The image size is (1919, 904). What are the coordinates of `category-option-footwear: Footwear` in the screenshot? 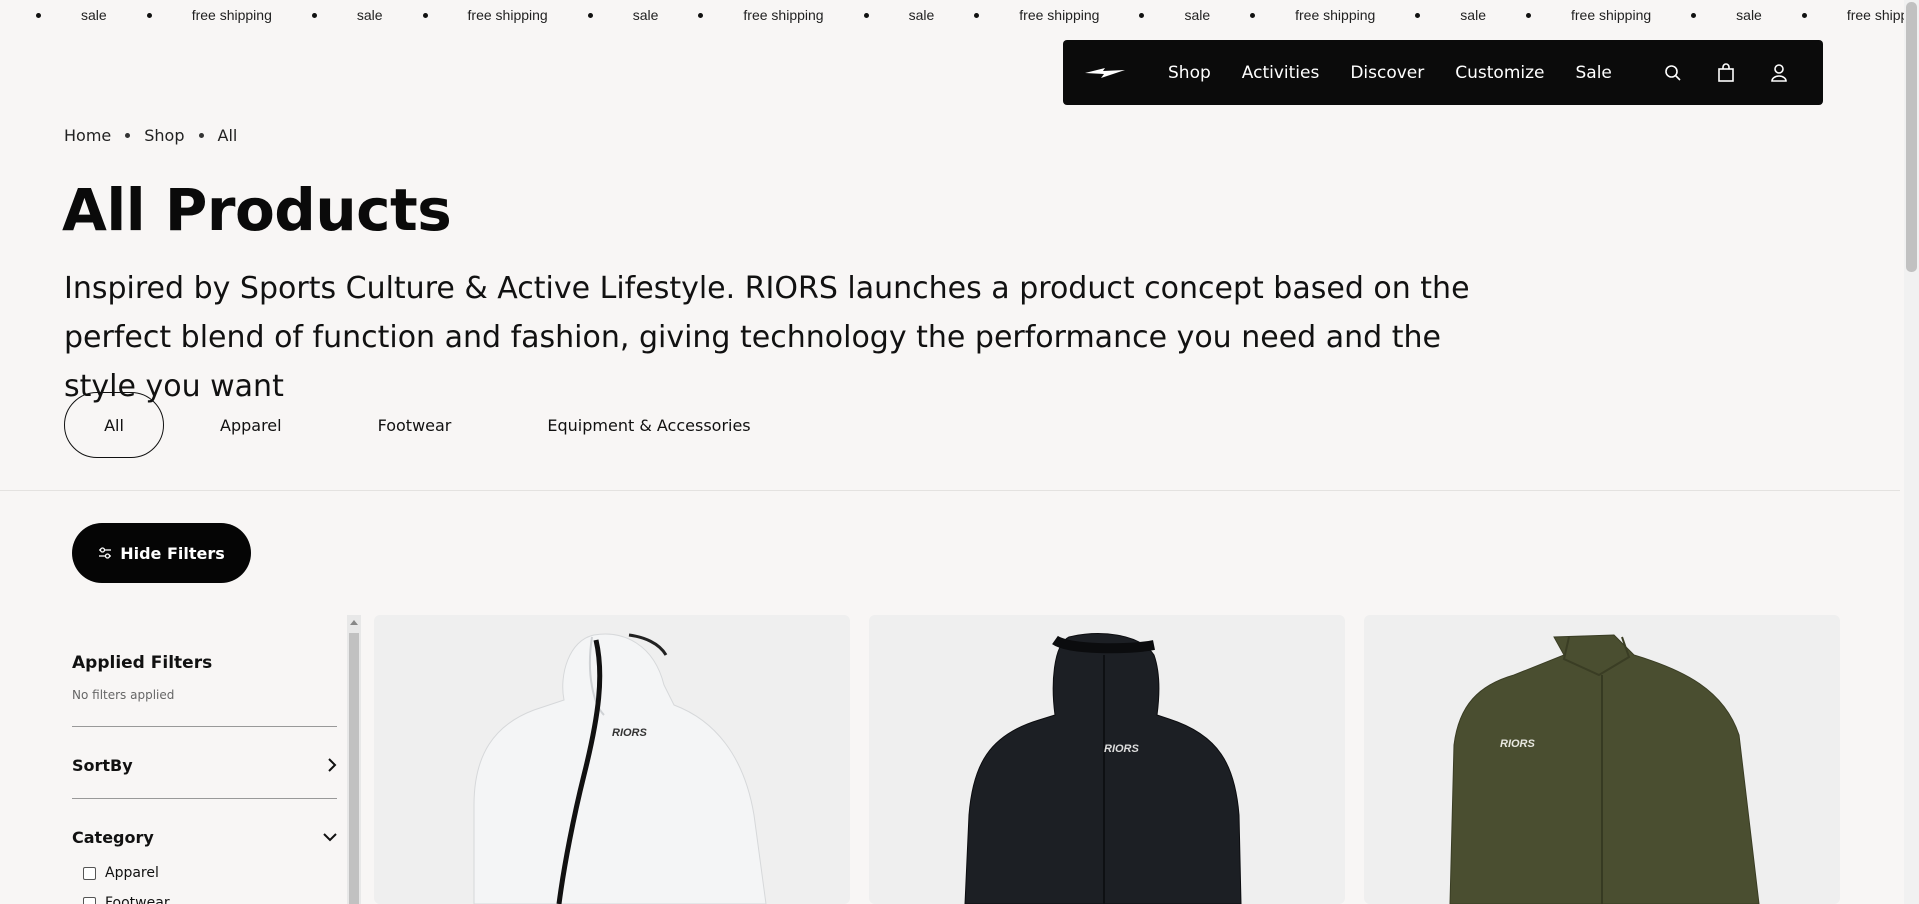 It's located at (126, 899).